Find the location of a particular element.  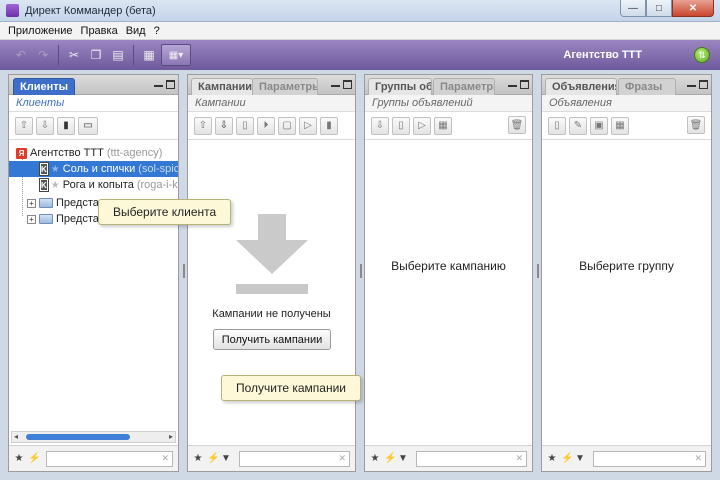

tree-node-client-selected: K ★ Соль и спички (sol-spich is located at coordinates (93, 169).